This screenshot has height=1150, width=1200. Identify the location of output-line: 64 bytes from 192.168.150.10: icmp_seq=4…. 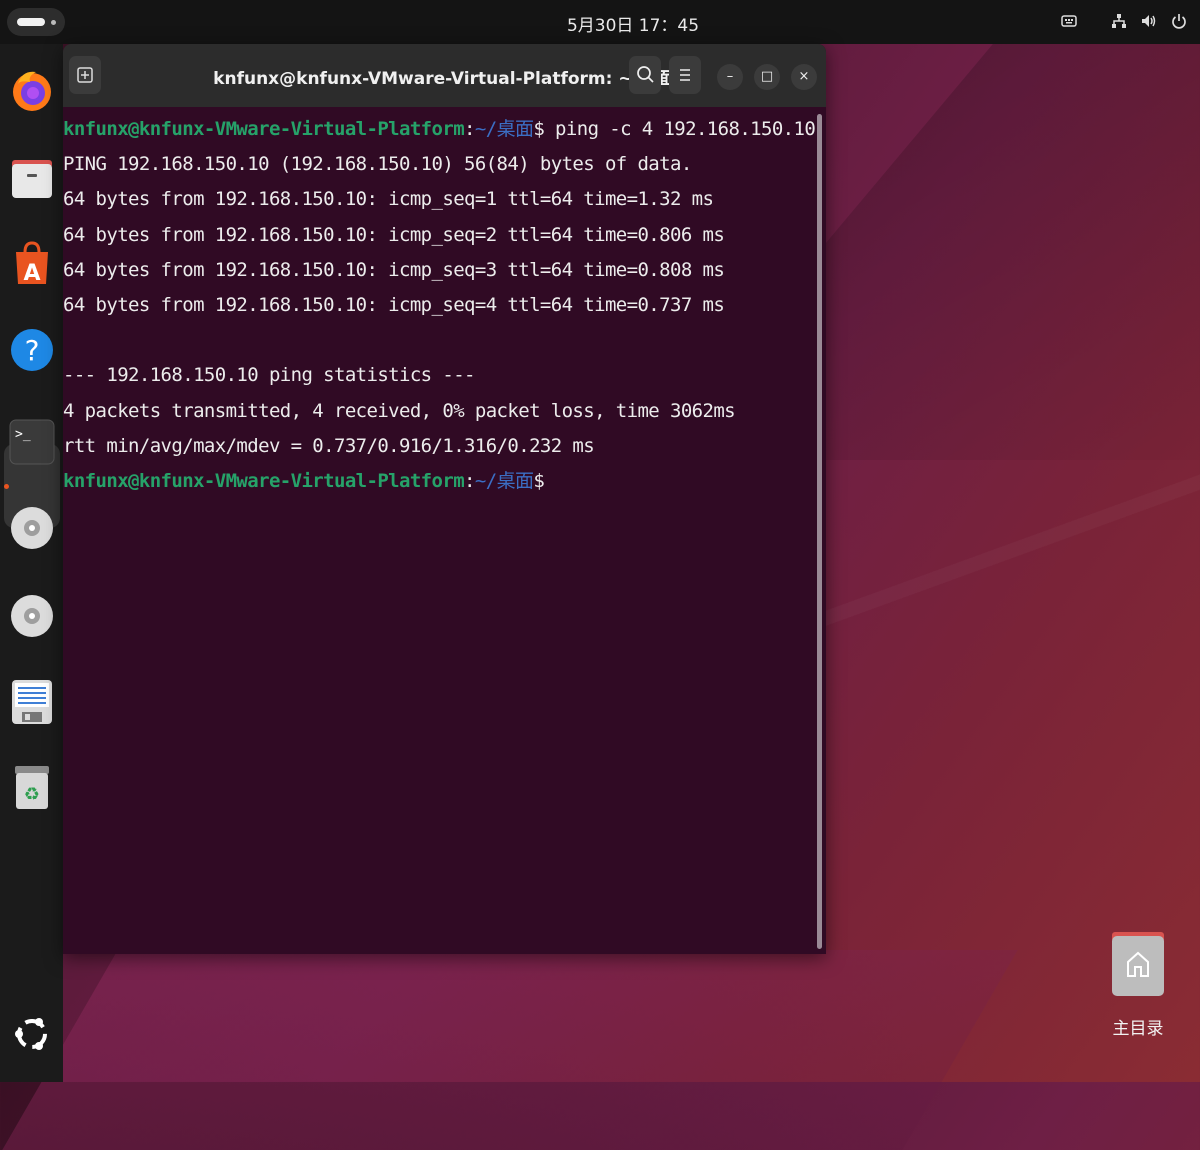
(394, 304).